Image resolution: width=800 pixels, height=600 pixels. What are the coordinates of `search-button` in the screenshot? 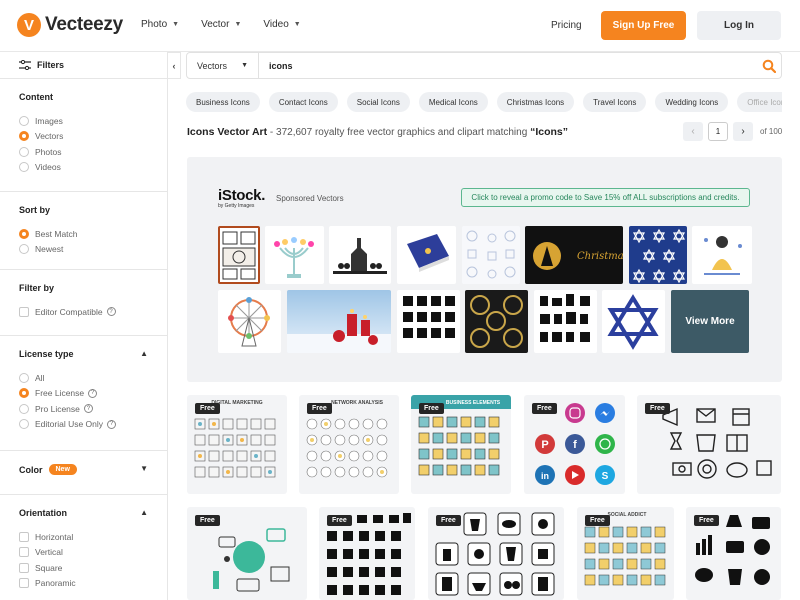 It's located at (769, 65).